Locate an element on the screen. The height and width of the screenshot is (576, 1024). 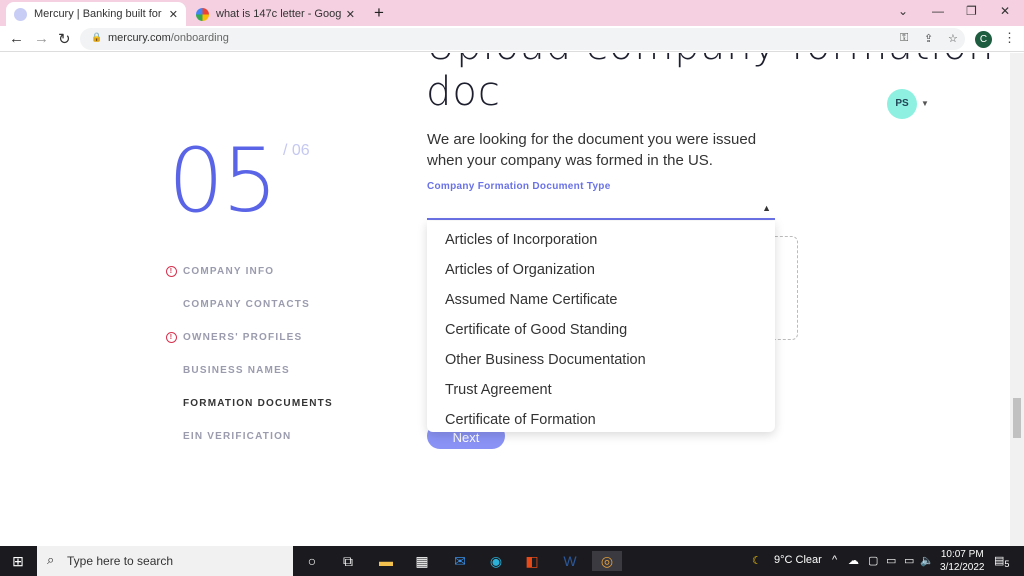
sidebar-item-company-contacts: COMPANY CONTACTS is located at coordinates (276, 304).